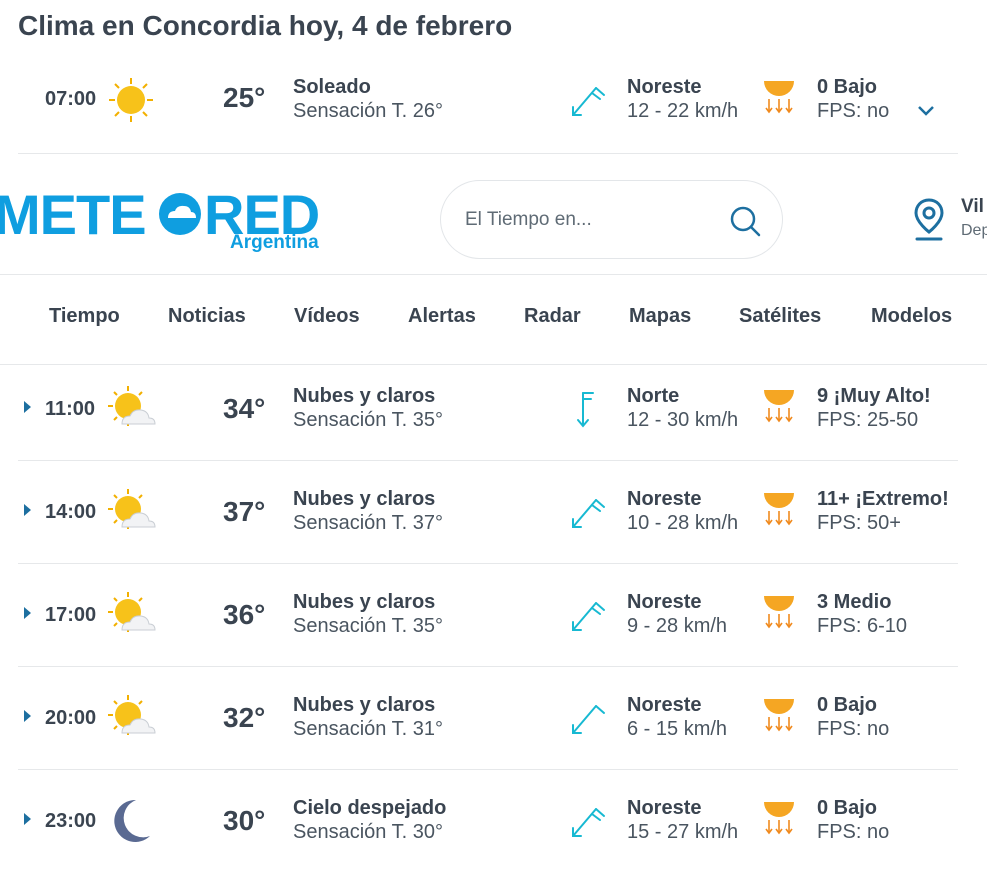 This screenshot has width=987, height=872. I want to click on forecast-feel: Sensación T. 37°, so click(368, 523).